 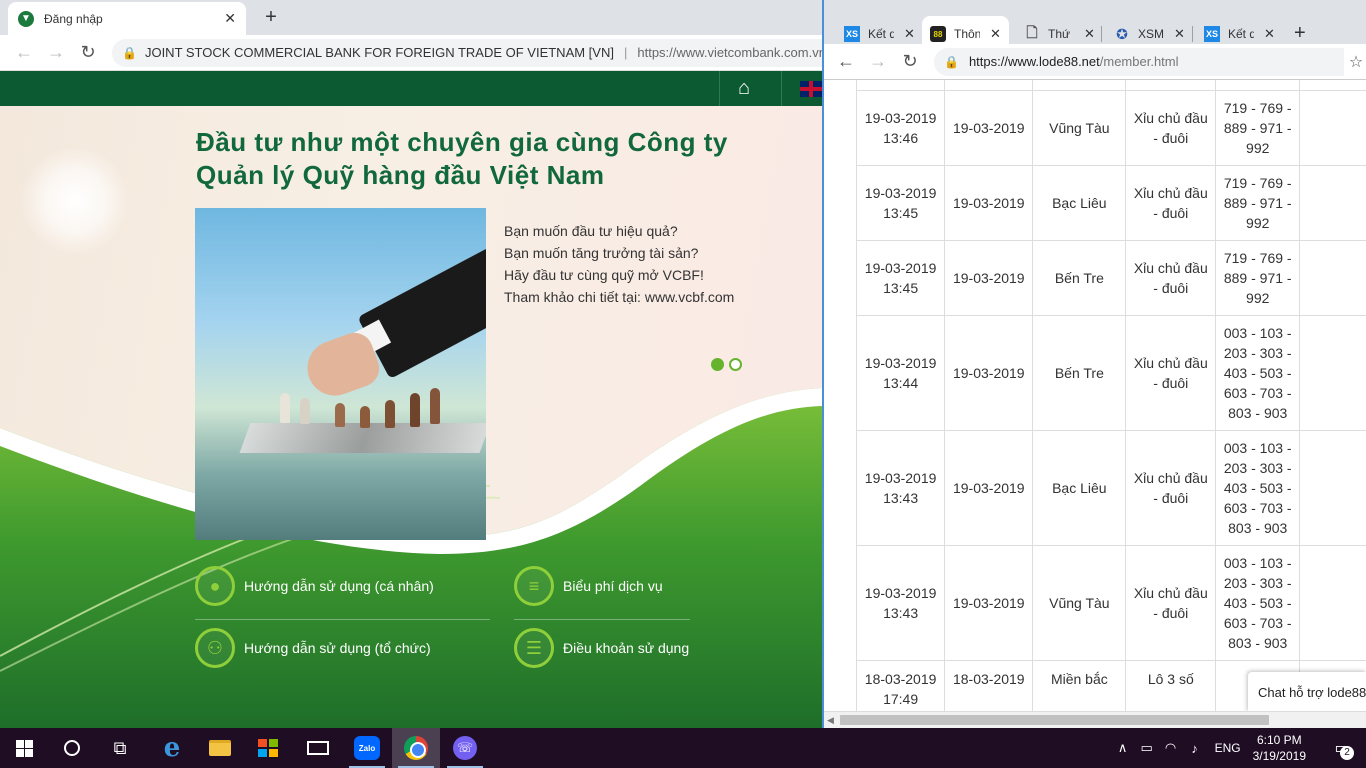 I want to click on link-user-guide-organization: ⚇ Hướng dẫn sử dụng (tổ chức), so click(x=313, y=648).